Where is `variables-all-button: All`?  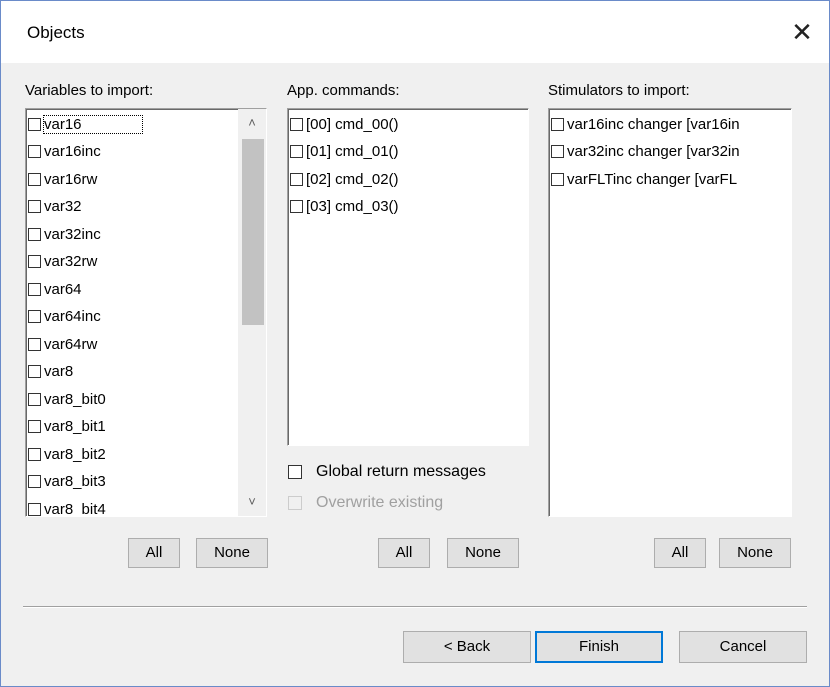
variables-all-button: All is located at coordinates (154, 553).